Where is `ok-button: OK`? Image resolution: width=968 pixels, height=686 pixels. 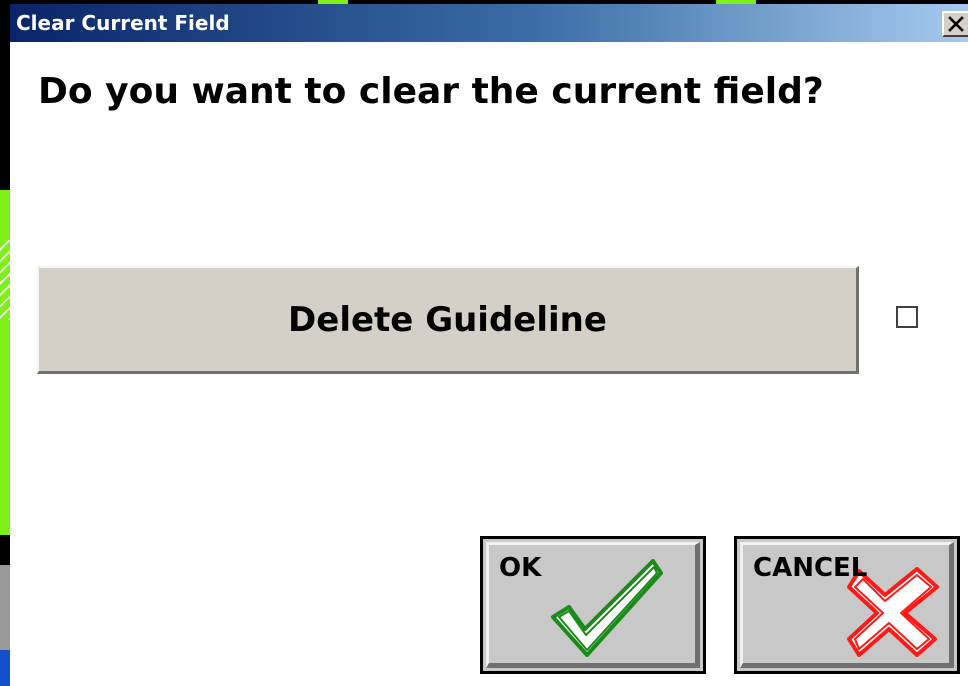
ok-button: OK is located at coordinates (593, 605).